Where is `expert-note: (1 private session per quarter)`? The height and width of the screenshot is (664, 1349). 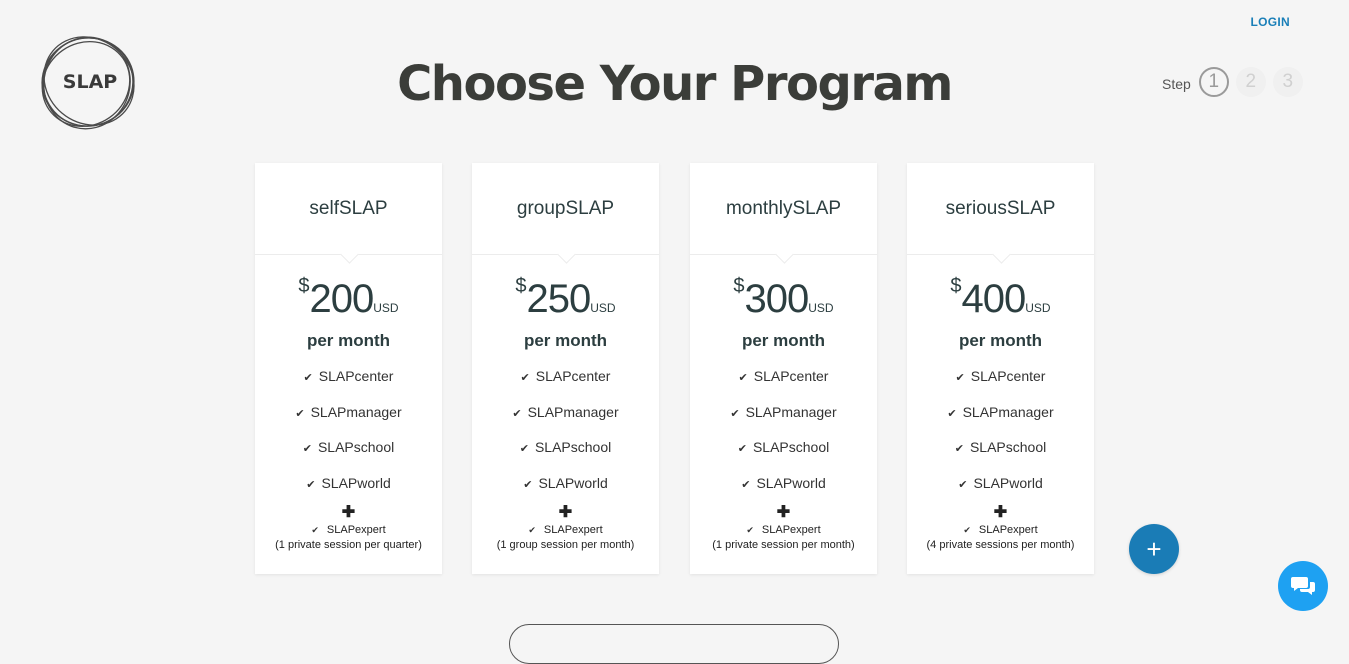 expert-note: (1 private session per quarter) is located at coordinates (348, 545).